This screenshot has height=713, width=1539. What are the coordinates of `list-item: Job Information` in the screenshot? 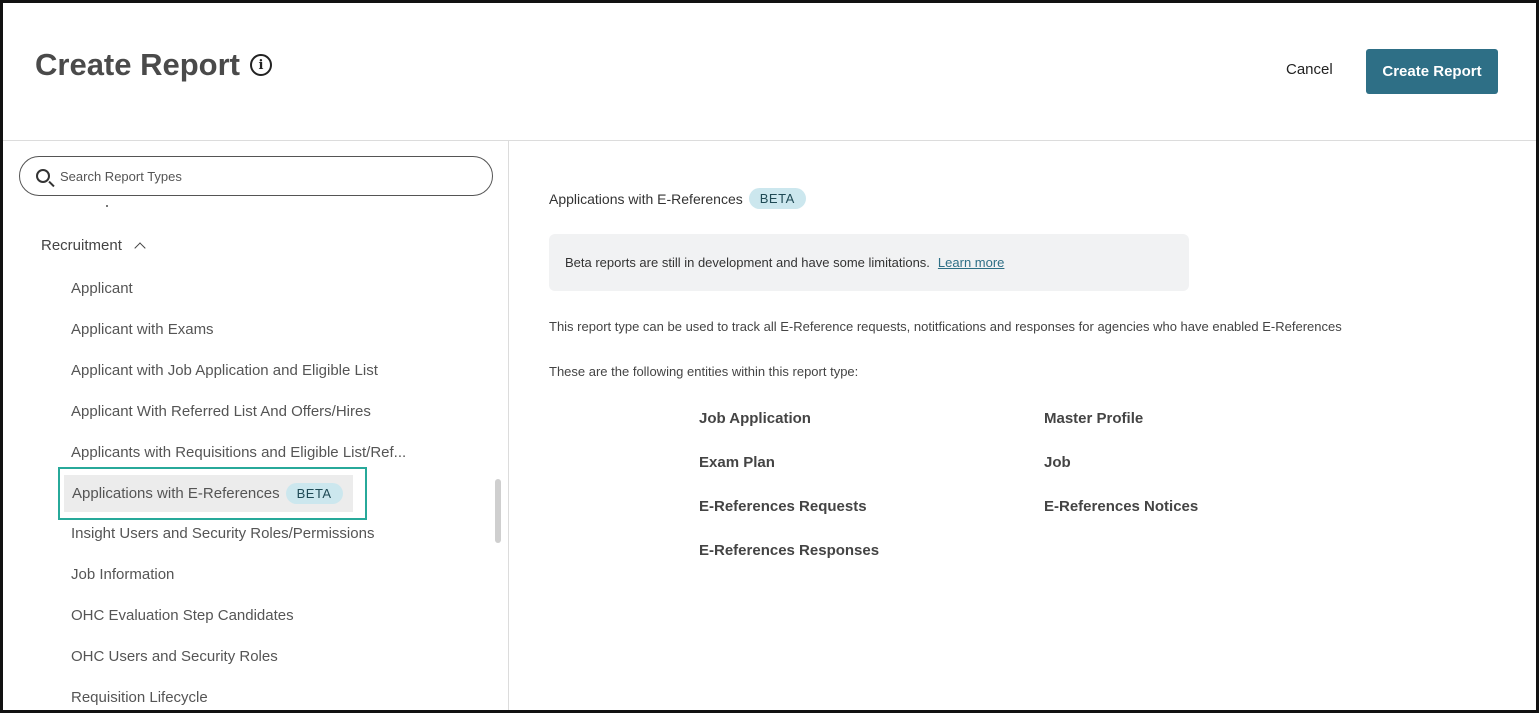 It's located at (116, 574).